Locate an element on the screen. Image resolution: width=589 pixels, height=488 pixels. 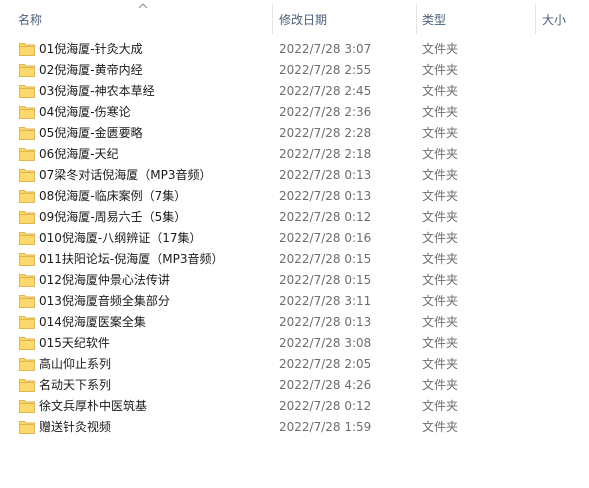
file-row: 08倪海厦-临床案例（7集） 2022/7/28 0:13 文件夹 is located at coordinates (294, 196).